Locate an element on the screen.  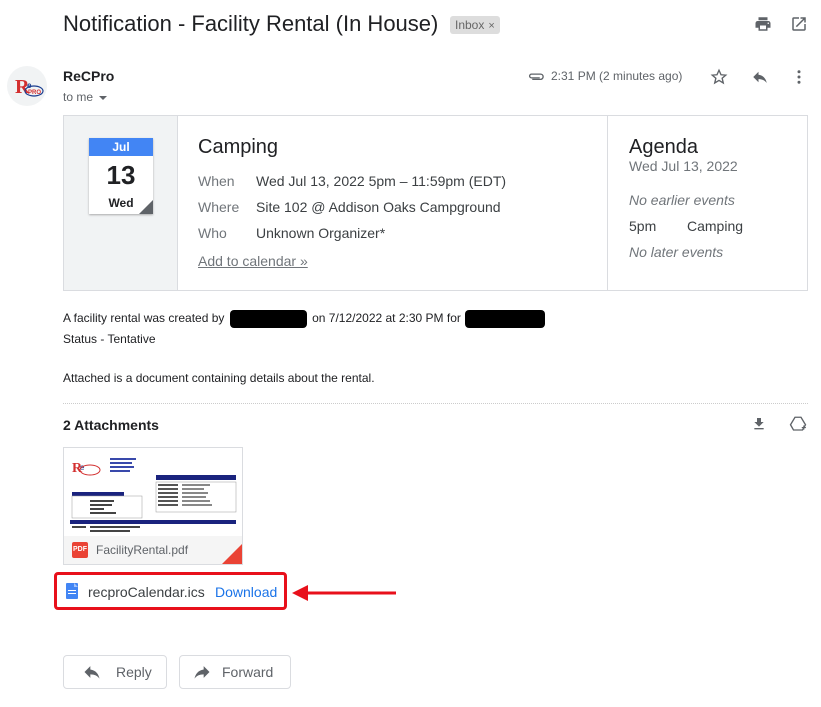
add-to-drive-icon is located at coordinates (798, 424).